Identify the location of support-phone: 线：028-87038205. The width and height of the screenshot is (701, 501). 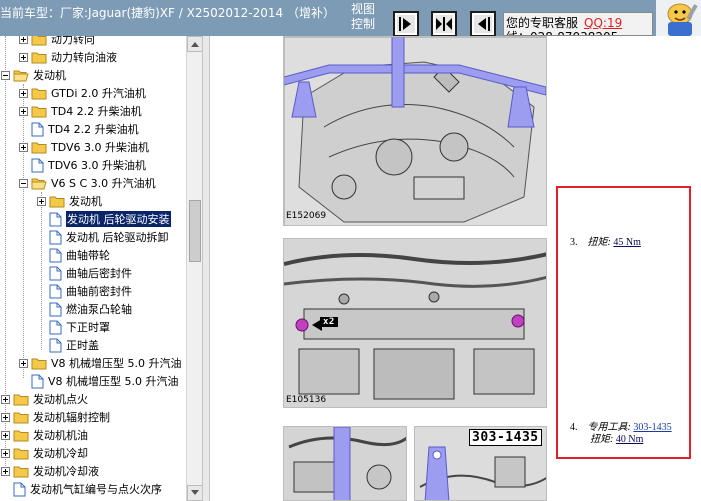
(562, 31).